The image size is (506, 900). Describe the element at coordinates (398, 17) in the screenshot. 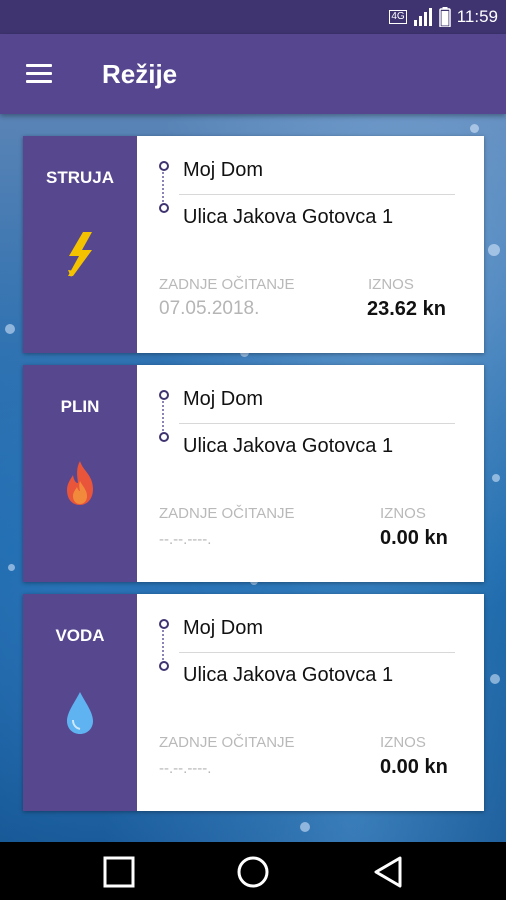

I see `network-type-icon: 4G` at that location.